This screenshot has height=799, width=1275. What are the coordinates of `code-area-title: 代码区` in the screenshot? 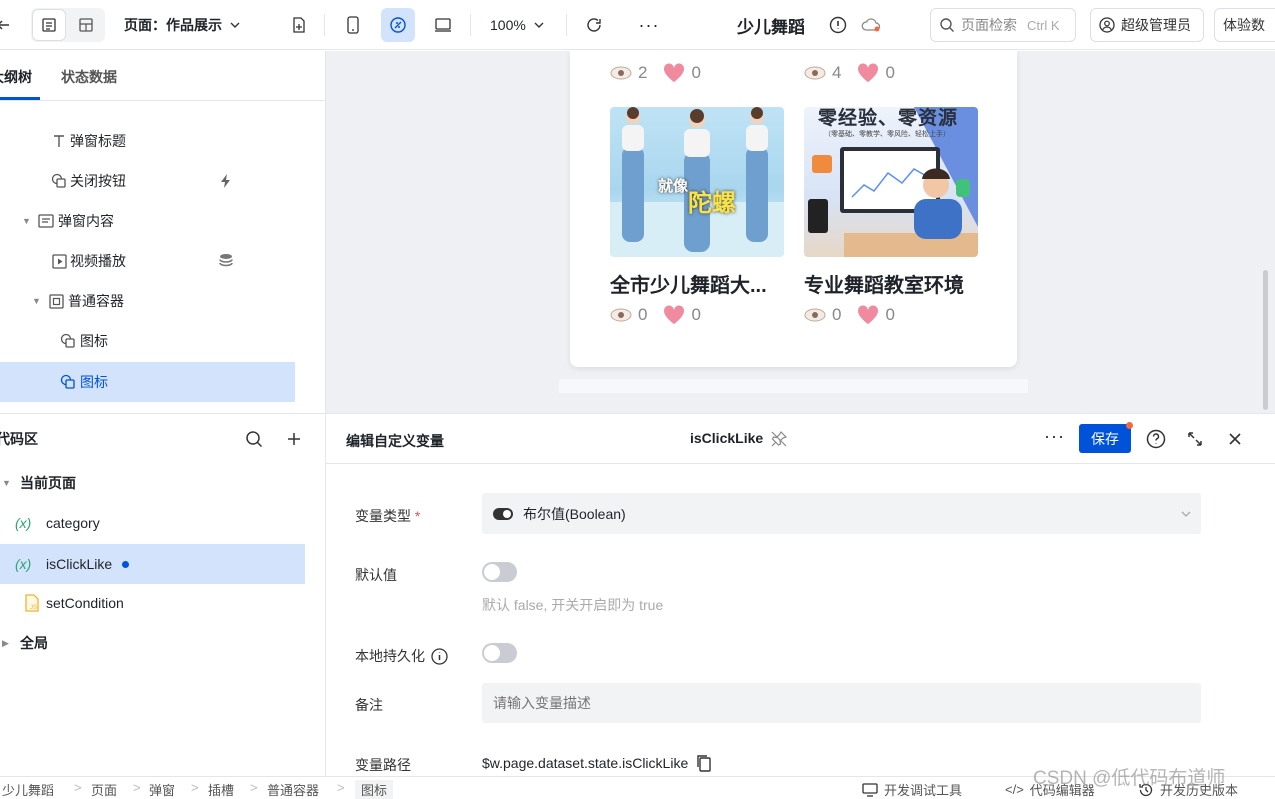 It's located at (19, 438).